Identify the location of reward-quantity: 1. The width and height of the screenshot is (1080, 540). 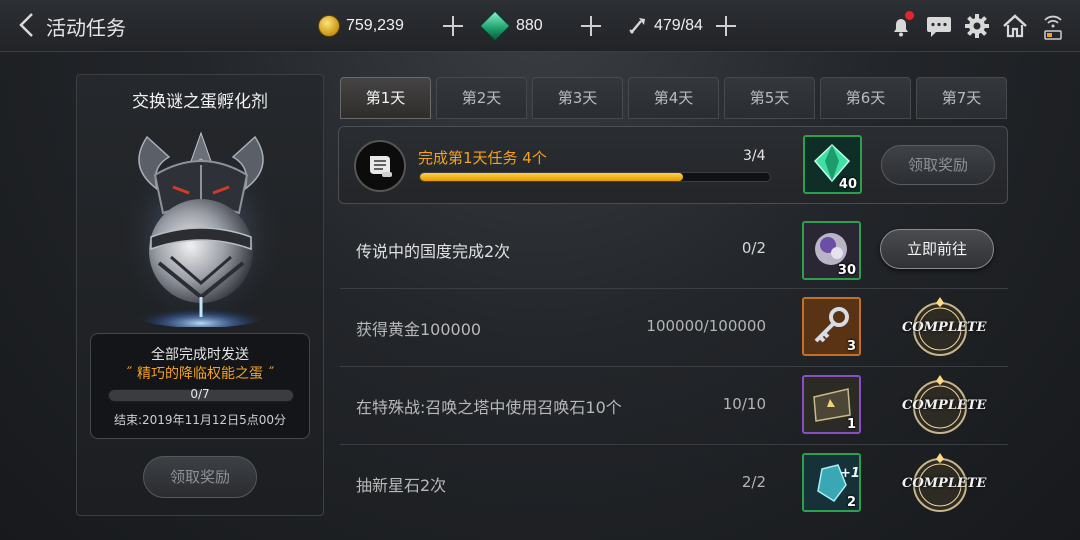
(851, 424).